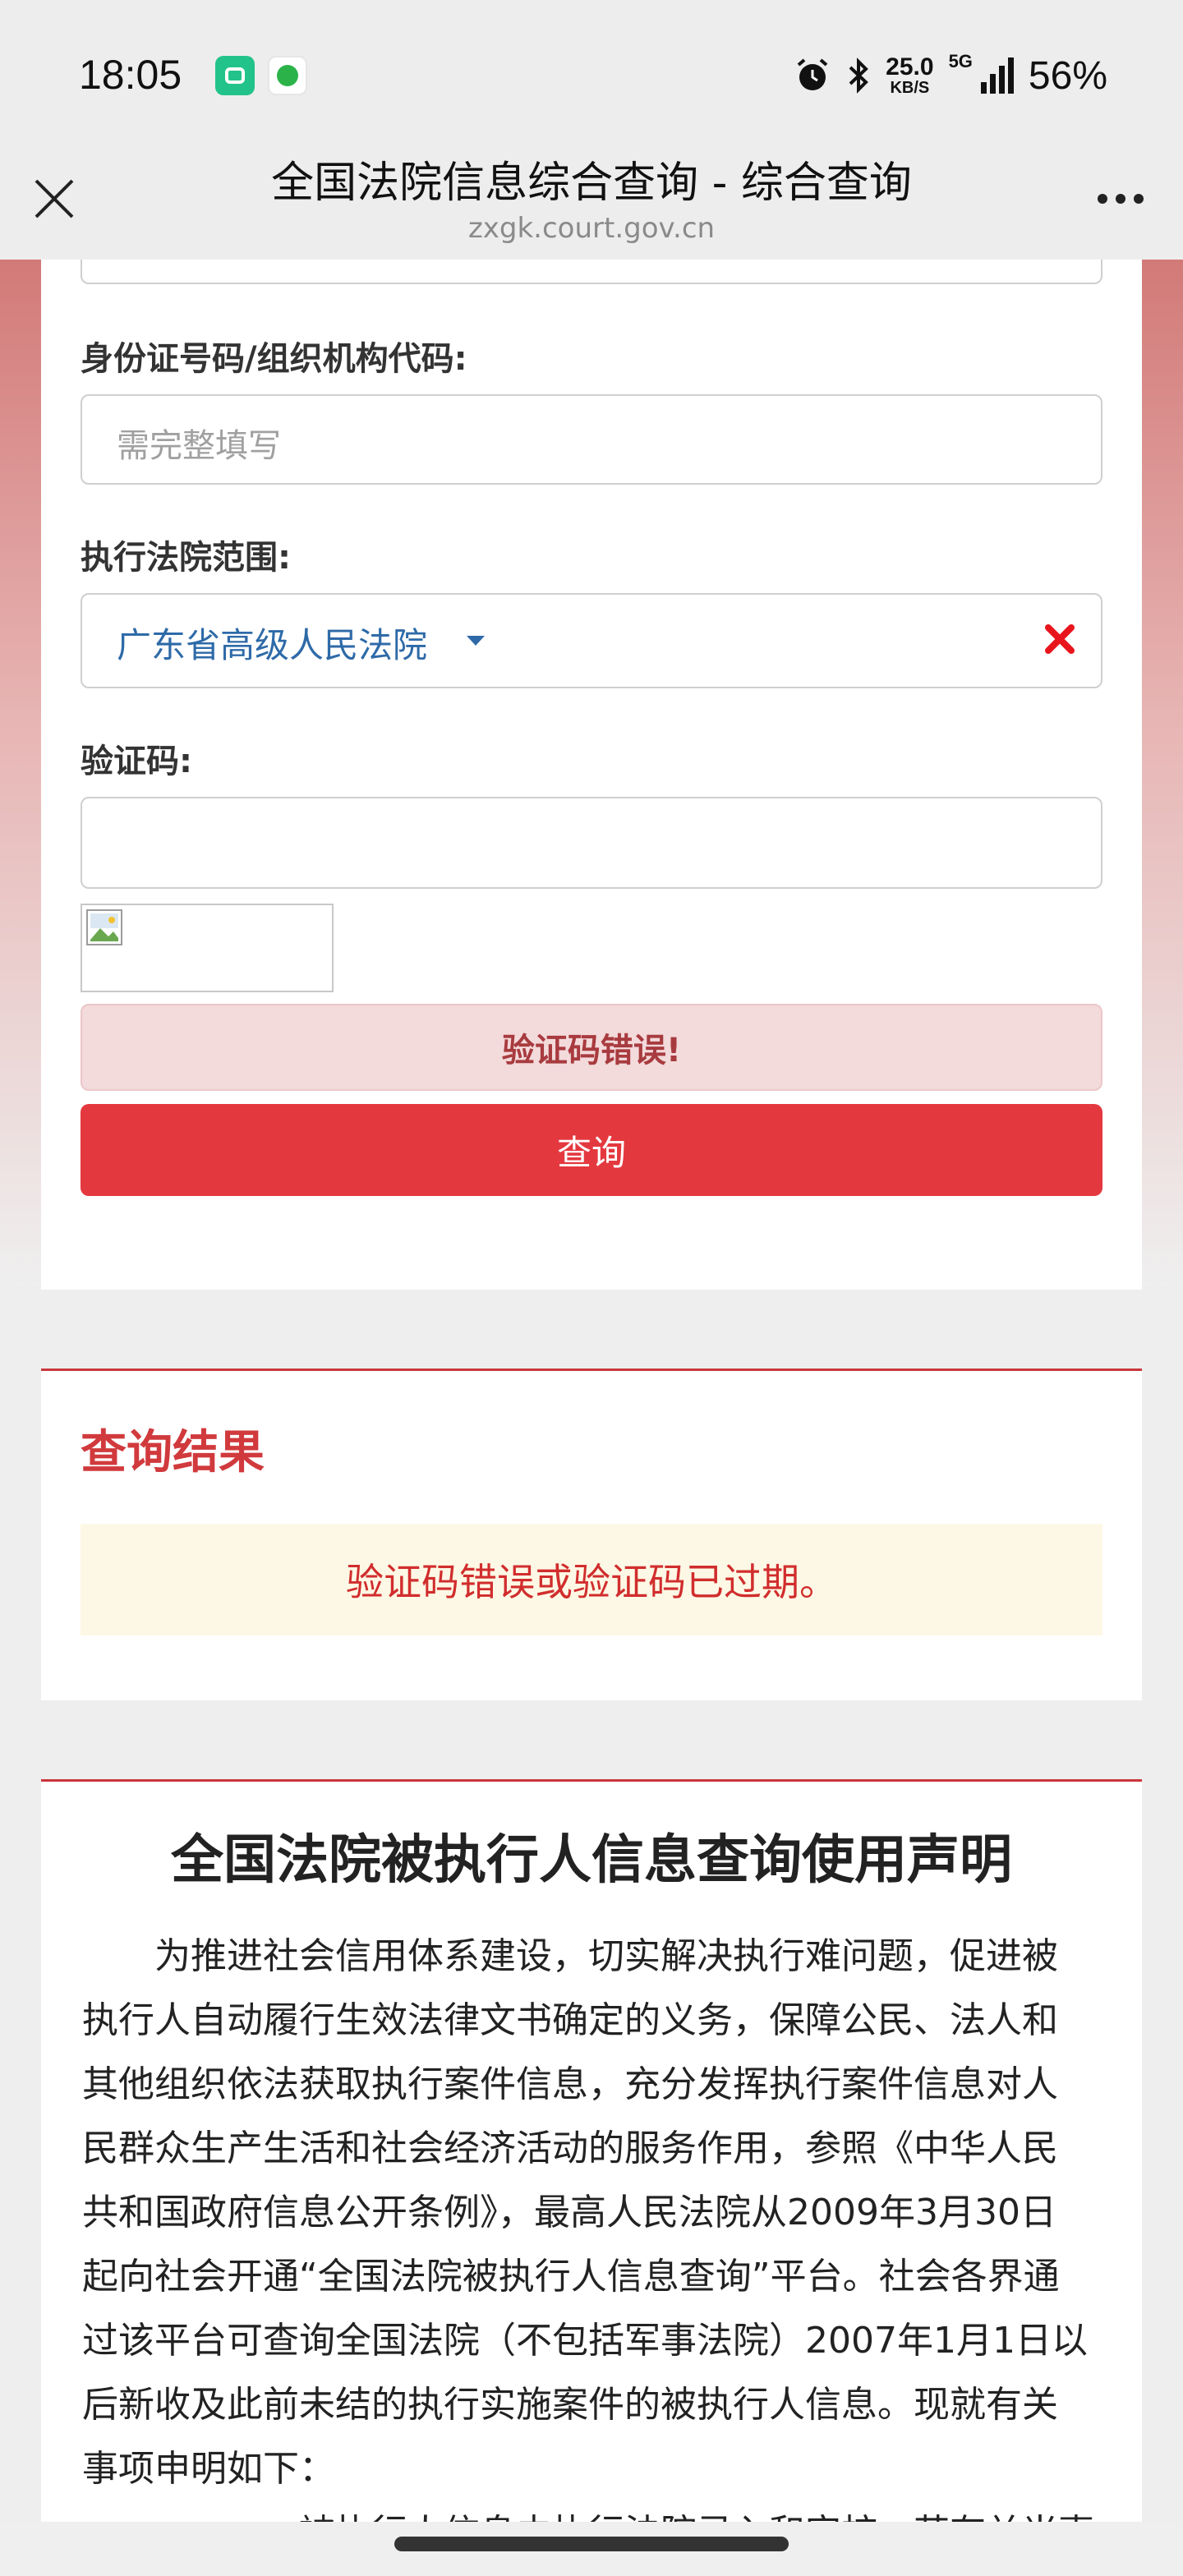  Describe the element at coordinates (591, 1579) in the screenshot. I see `result-message: 验证码错误或验证码已过期。` at that location.